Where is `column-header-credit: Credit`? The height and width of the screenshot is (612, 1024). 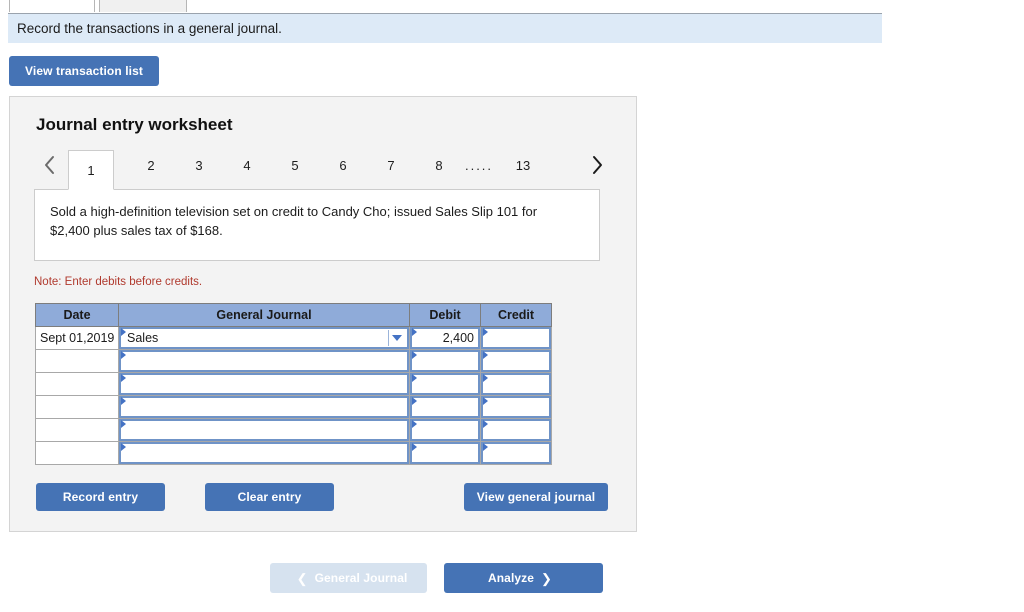 column-header-credit: Credit is located at coordinates (516, 315).